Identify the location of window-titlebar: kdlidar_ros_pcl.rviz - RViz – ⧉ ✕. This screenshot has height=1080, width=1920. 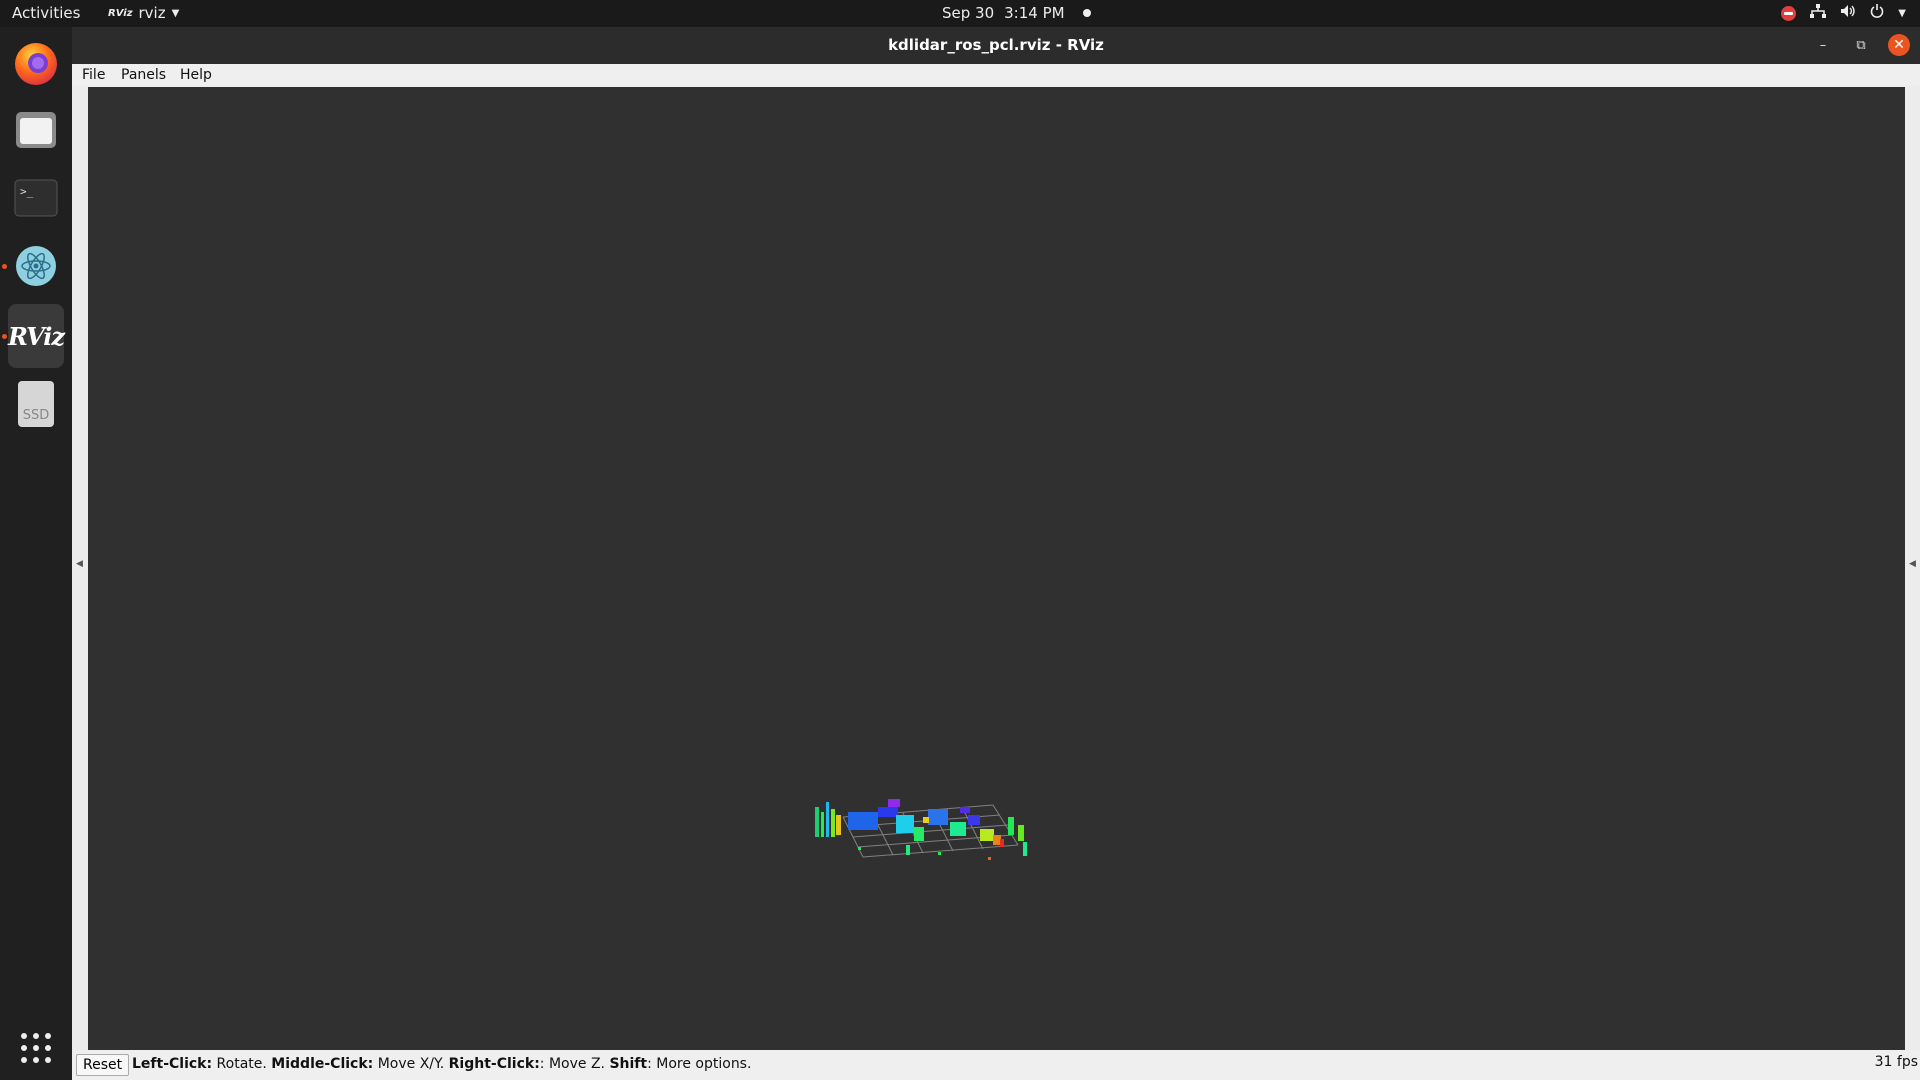
(996, 45).